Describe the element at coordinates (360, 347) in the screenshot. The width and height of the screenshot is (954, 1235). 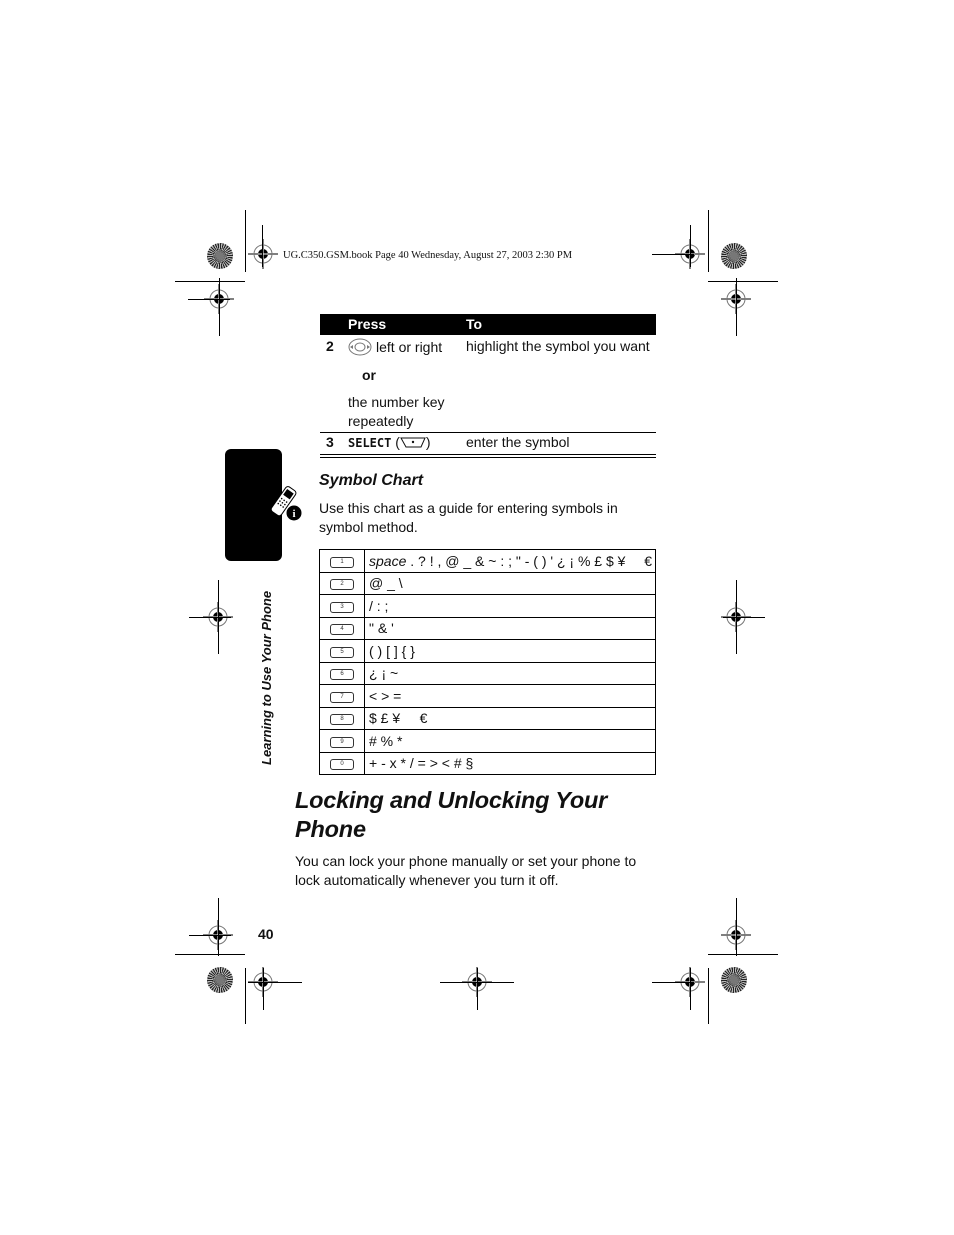
I see `nav-key-icon` at that location.